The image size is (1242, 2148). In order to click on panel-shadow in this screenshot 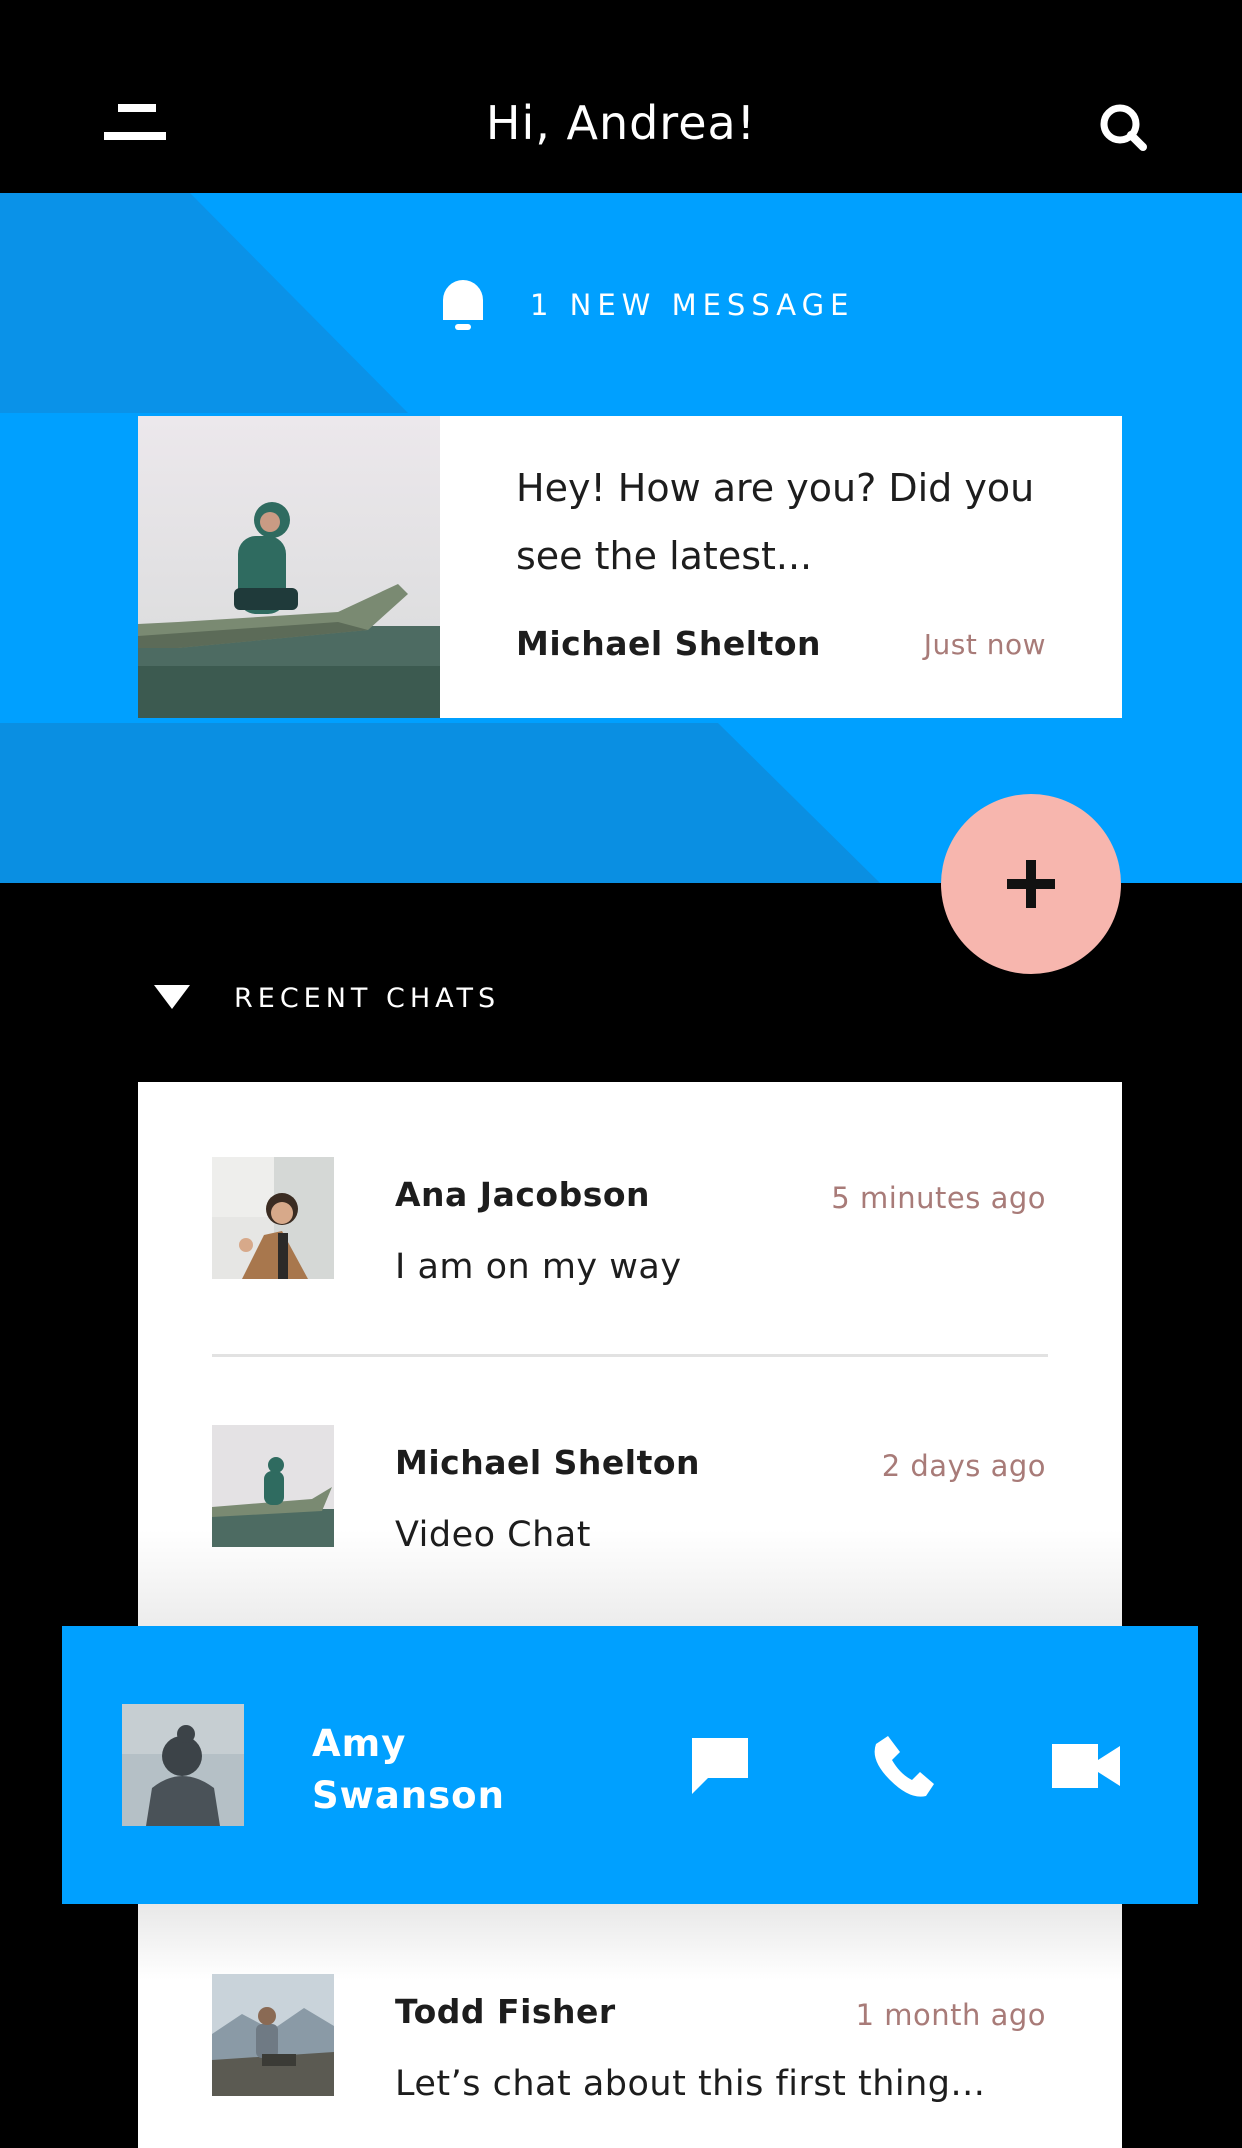, I will do `click(630, 1942)`.